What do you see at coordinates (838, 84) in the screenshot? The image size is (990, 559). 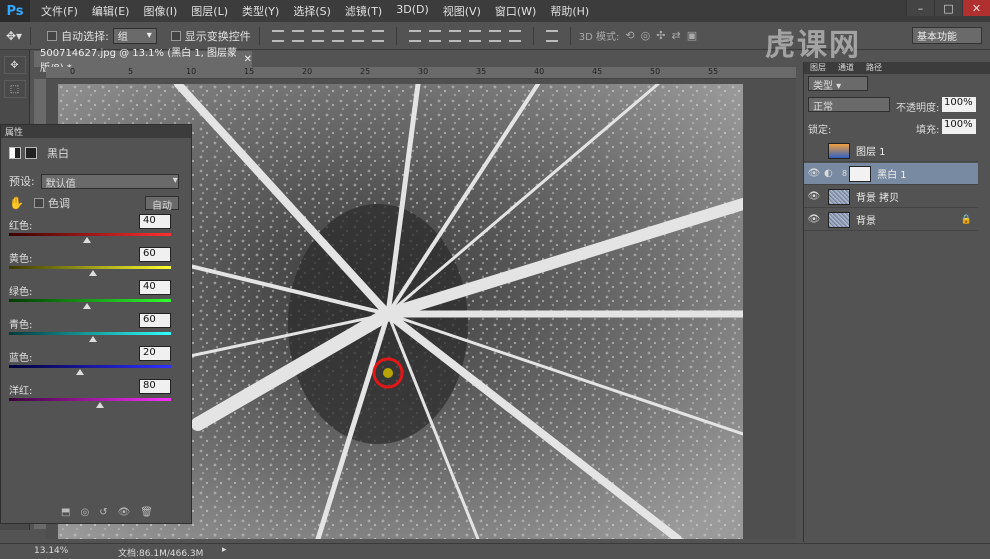 I see `kind-filter-dropdown: 类型 ▾` at bounding box center [838, 84].